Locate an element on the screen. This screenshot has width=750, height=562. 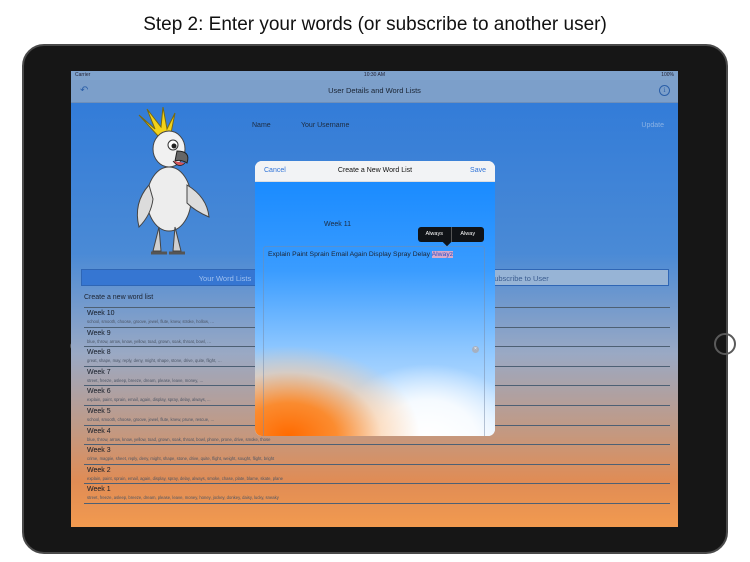
suggestion-alway: Alway is located at coordinates (467, 234).